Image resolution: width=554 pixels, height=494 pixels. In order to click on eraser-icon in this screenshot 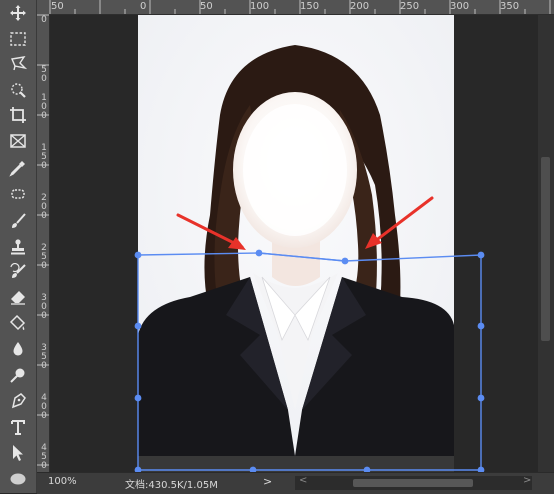, I will do `click(18, 297)`.